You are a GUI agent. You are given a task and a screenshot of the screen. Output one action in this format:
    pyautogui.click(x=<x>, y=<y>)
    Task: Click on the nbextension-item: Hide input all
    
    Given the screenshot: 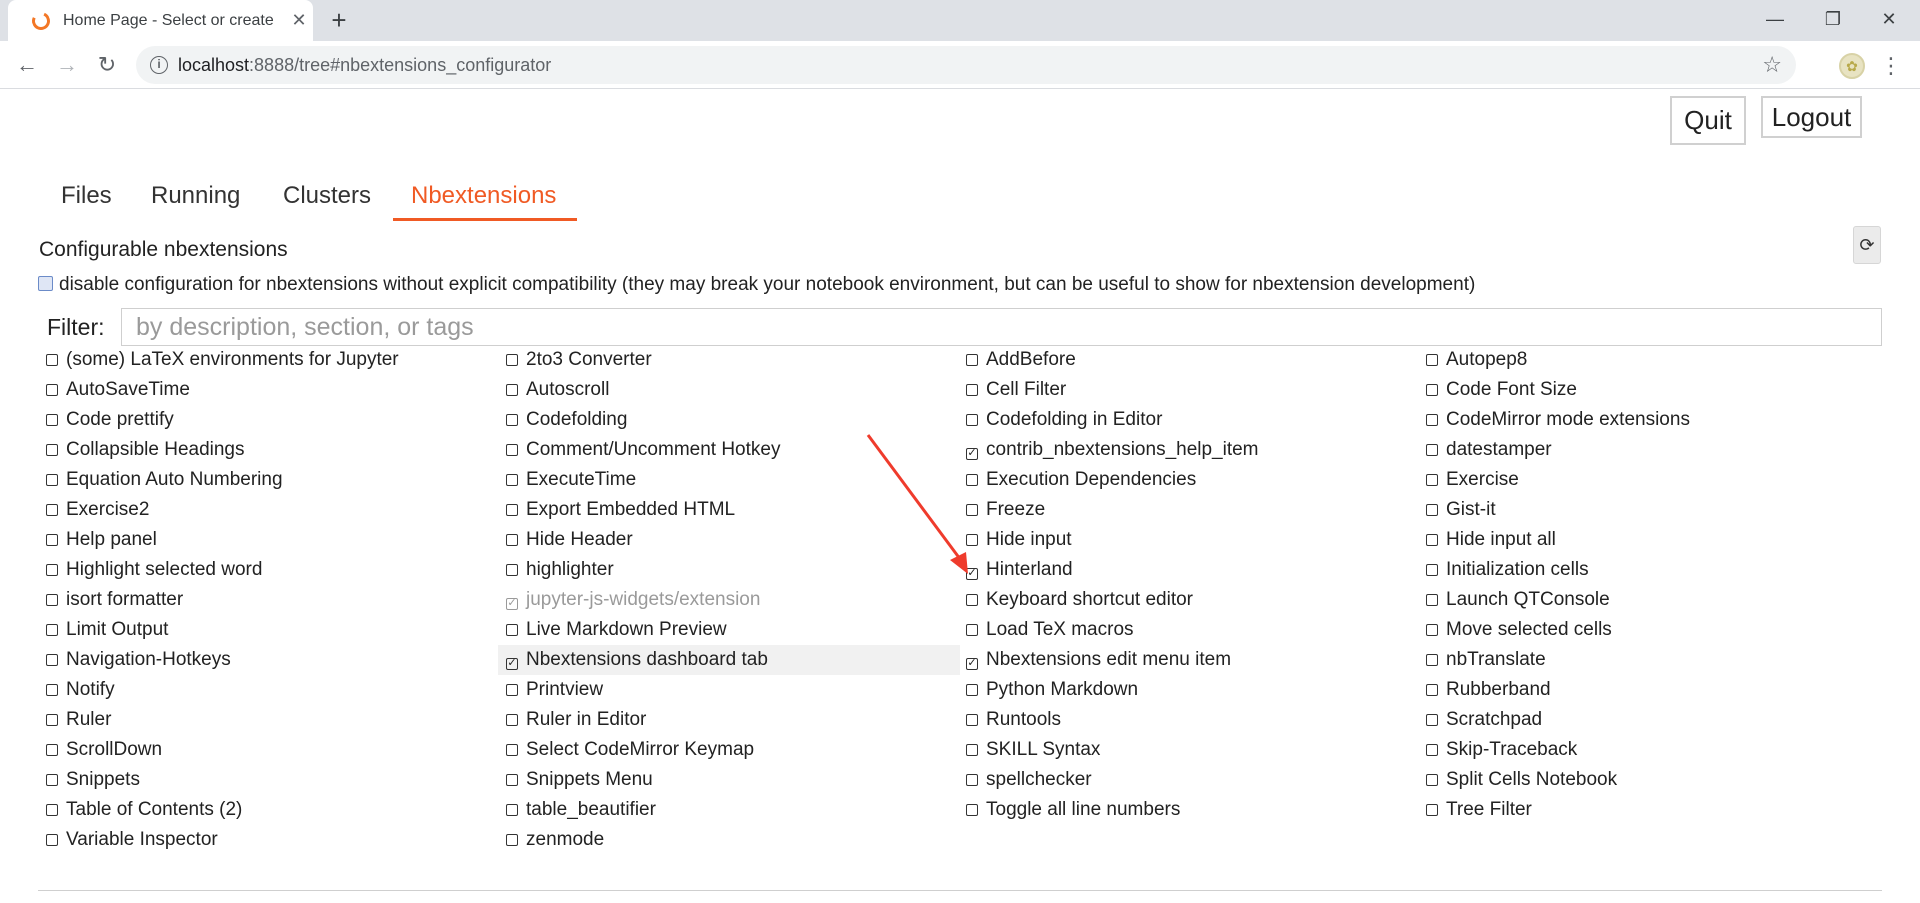 What is the action you would take?
    pyautogui.click(x=1649, y=540)
    